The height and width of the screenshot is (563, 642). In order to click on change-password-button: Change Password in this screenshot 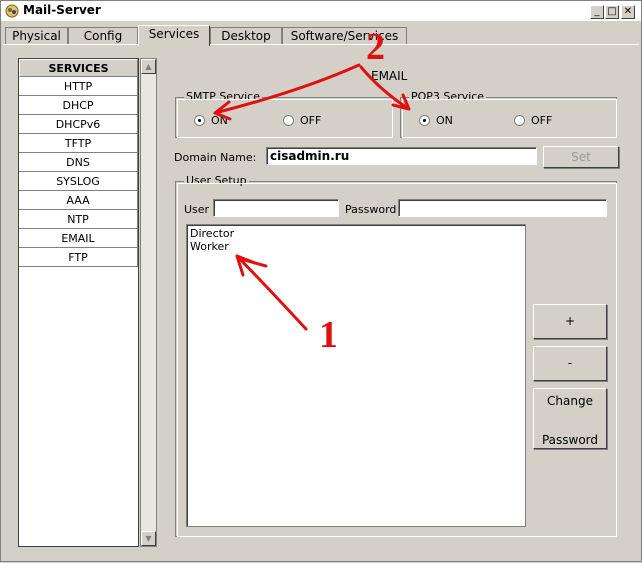, I will do `click(570, 418)`.